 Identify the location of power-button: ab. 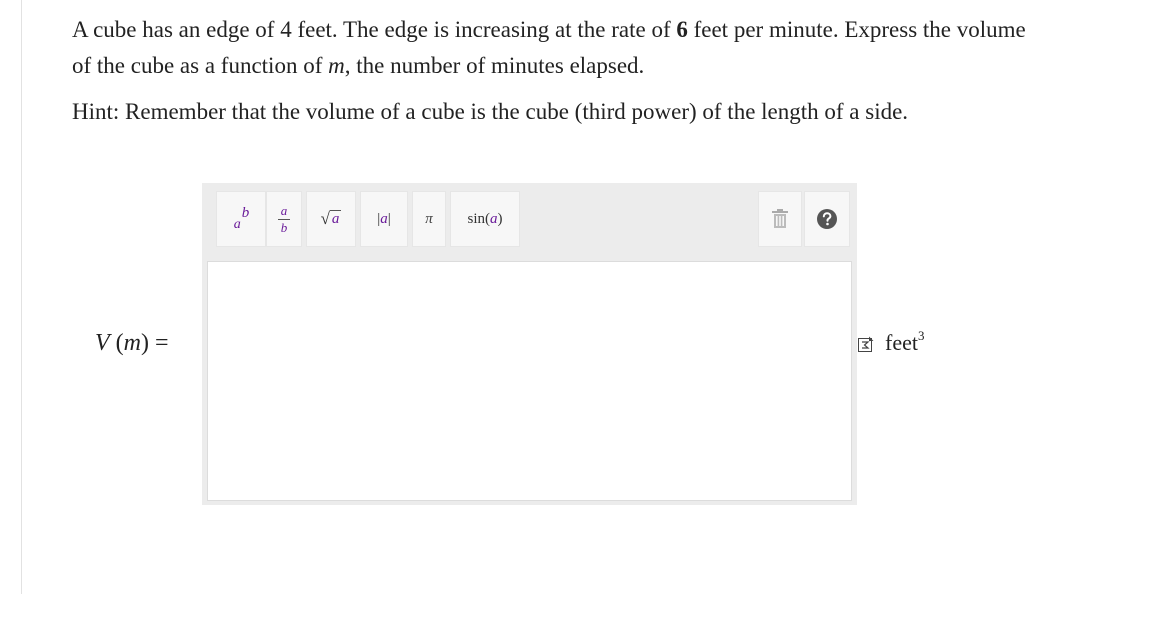
(241, 219).